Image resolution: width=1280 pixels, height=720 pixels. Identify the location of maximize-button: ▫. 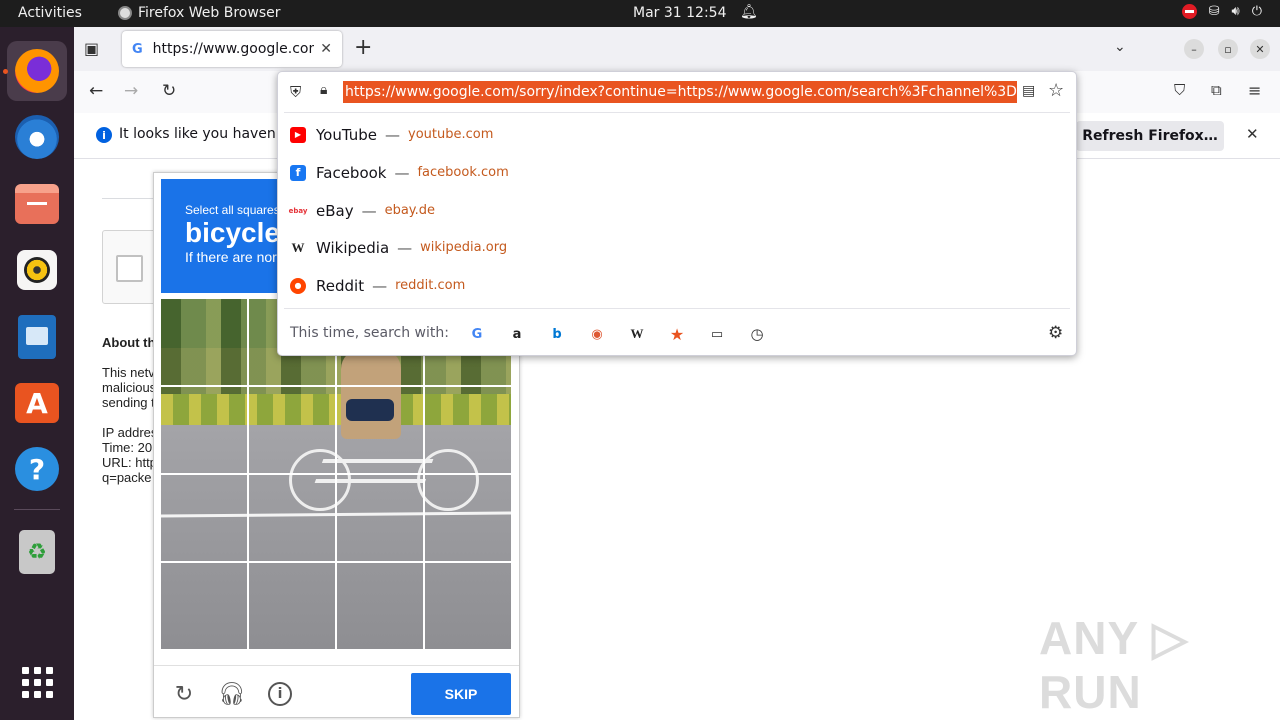
(1228, 49).